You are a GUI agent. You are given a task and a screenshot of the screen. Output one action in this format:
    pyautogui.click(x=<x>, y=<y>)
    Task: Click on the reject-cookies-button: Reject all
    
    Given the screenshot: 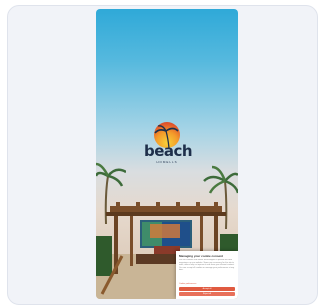 What is the action you would take?
    pyautogui.click(x=207, y=294)
    